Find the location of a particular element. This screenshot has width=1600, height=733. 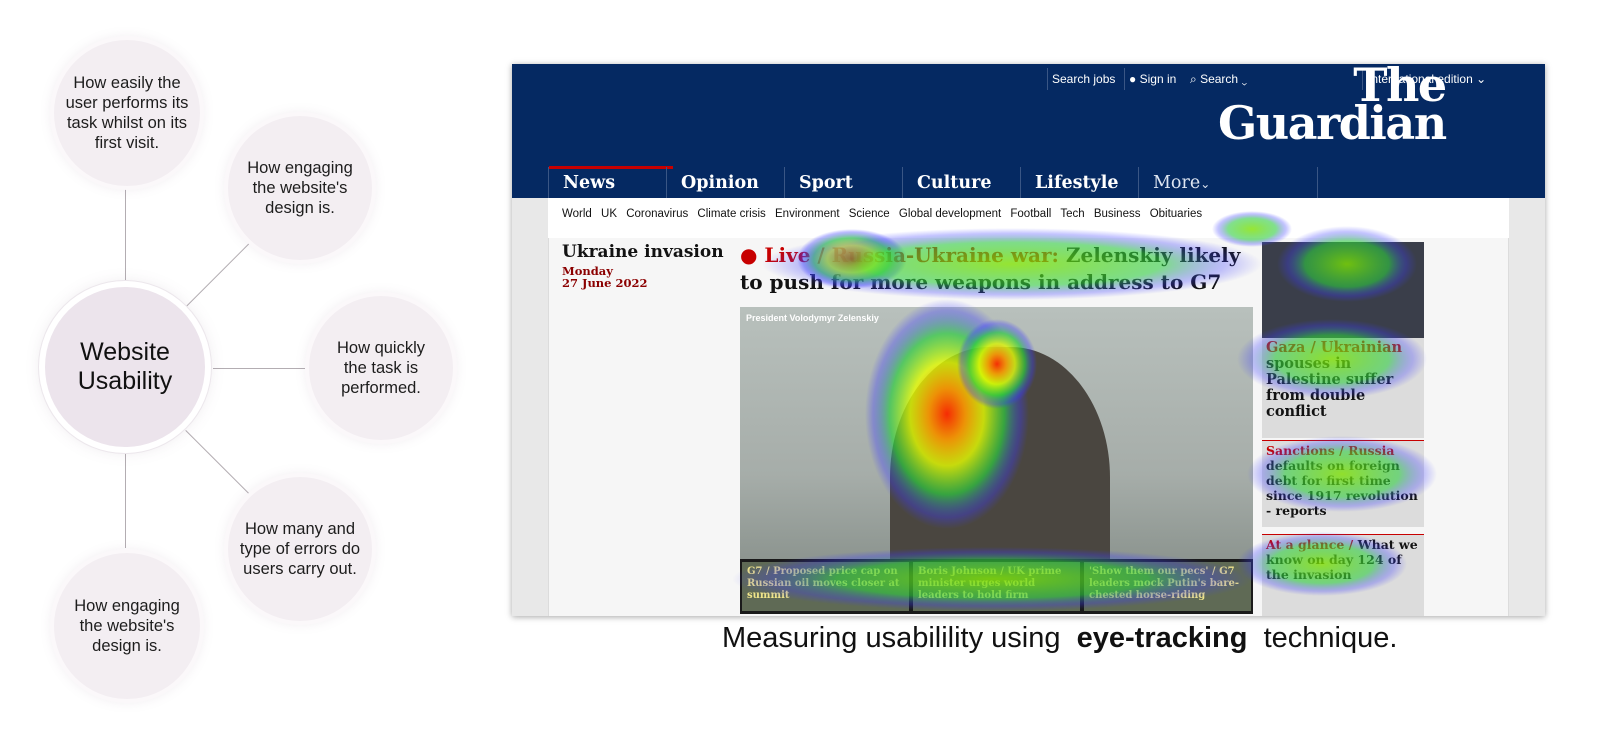

sublink: Obituaries is located at coordinates (1176, 214).